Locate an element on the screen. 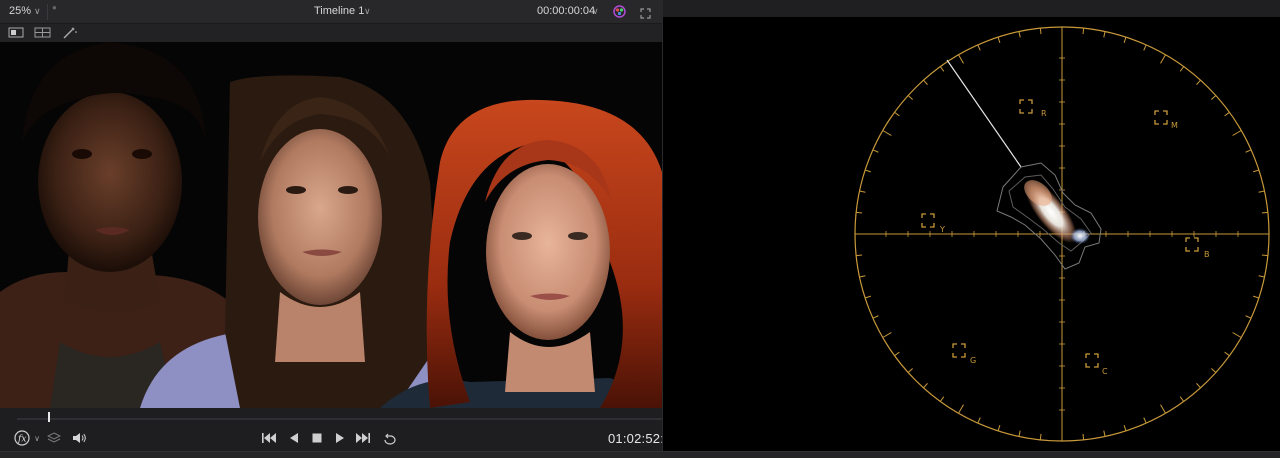 The width and height of the screenshot is (1280, 458). header-divider is located at coordinates (47, 12).